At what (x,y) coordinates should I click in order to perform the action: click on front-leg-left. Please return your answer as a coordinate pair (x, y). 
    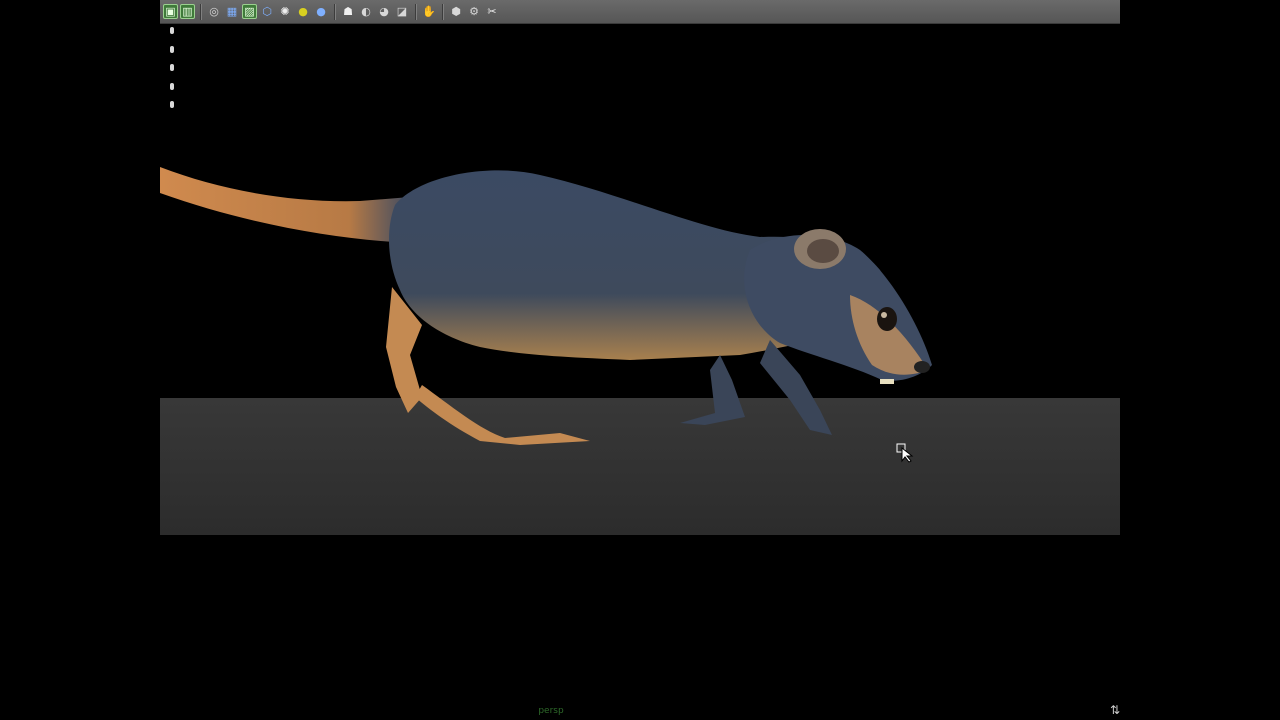
    Looking at the image, I should click on (712, 390).